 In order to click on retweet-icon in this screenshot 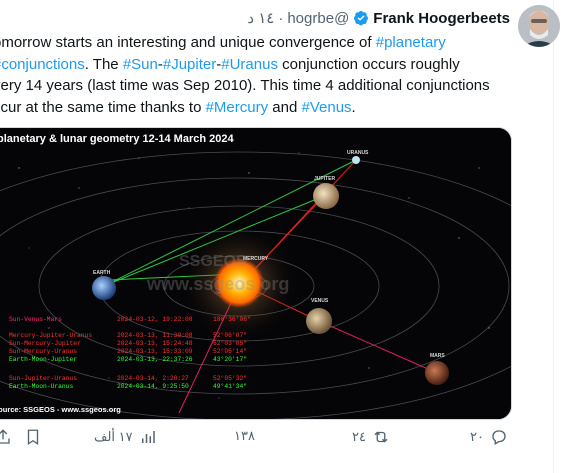, I will do `click(381, 437)`.